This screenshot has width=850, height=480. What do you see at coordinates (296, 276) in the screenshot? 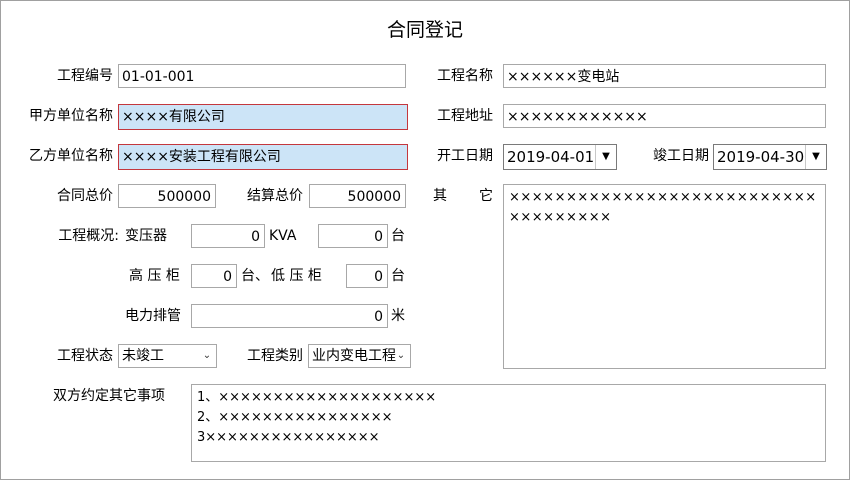
I see `lv-cabinet-label: 低 压 柜` at bounding box center [296, 276].